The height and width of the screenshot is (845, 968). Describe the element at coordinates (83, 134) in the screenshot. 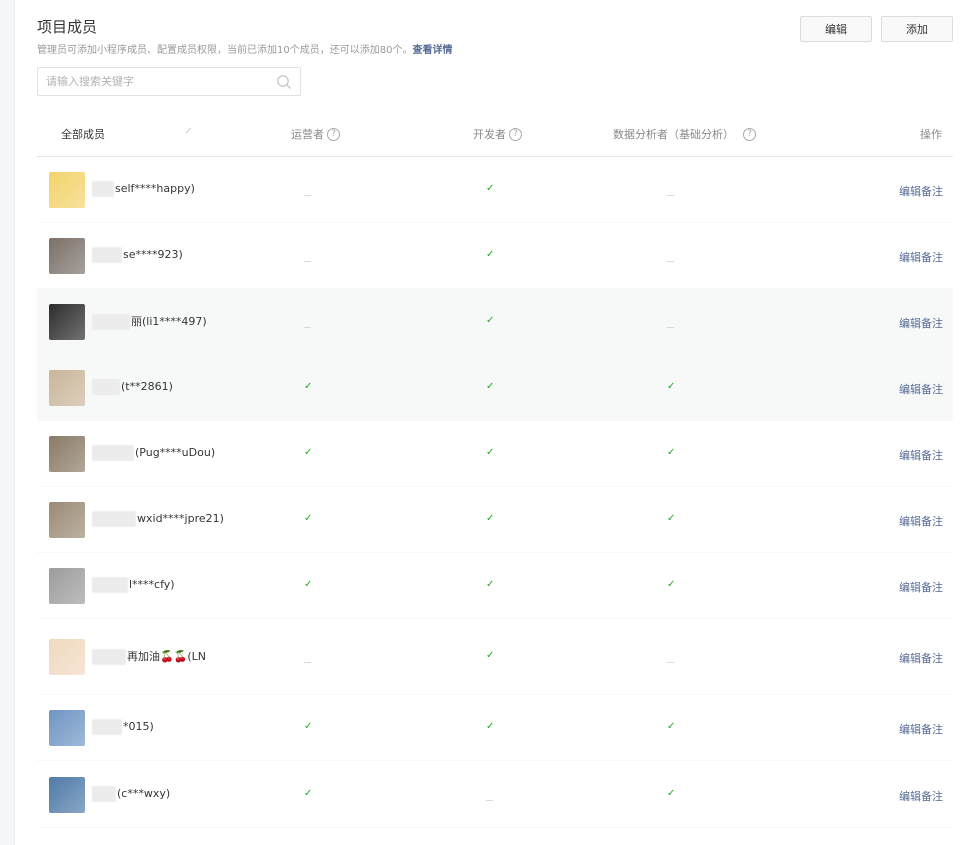

I see `column-all-members: 全部成员` at that location.